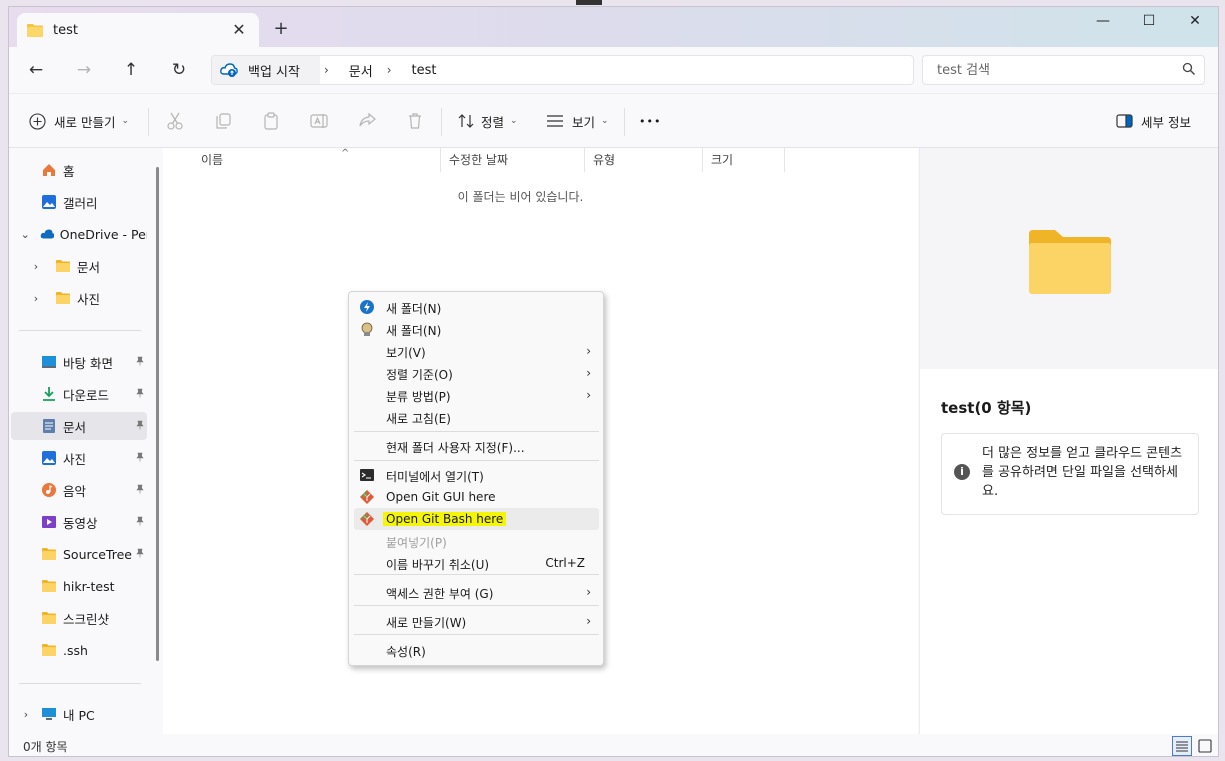  What do you see at coordinates (476, 351) in the screenshot?
I see `context-menu-item-2: 보기(V) ›` at bounding box center [476, 351].